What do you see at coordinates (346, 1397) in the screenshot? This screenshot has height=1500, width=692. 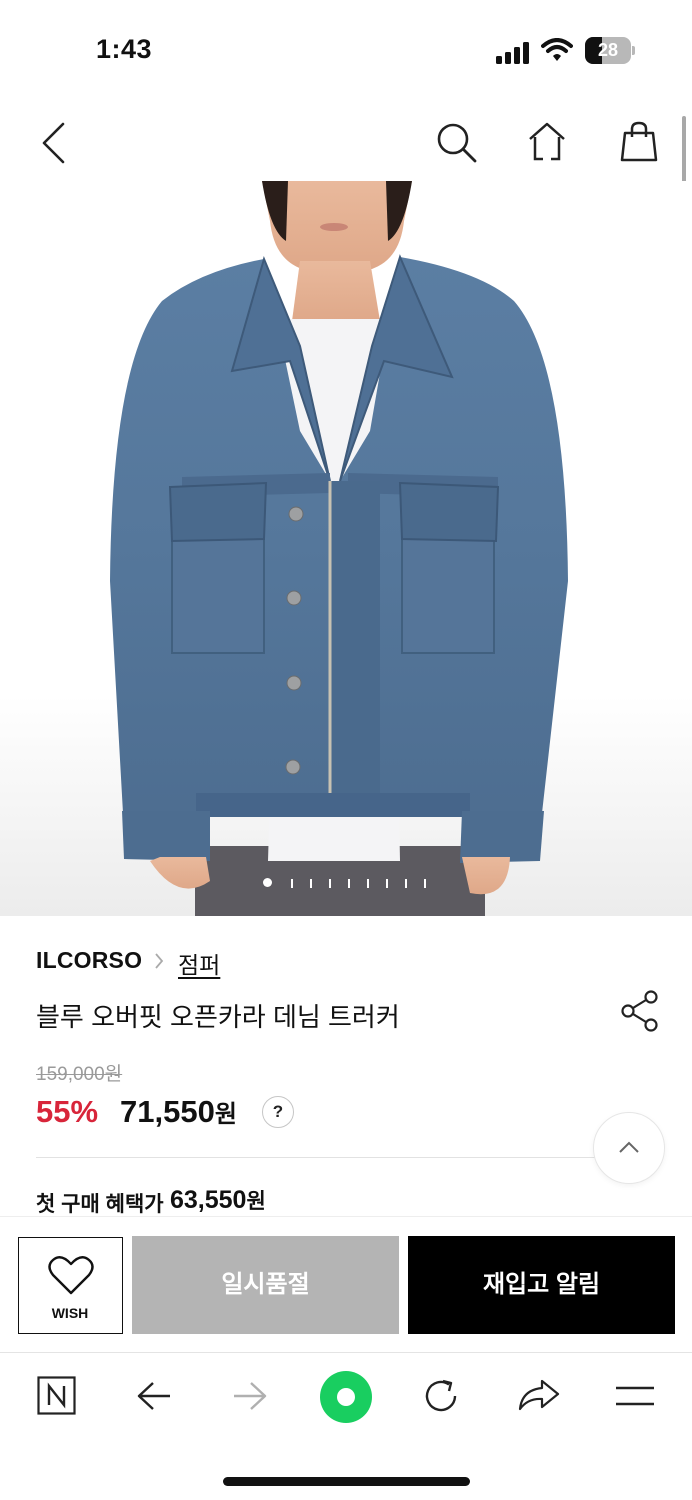 I see `green-circle-icon` at bounding box center [346, 1397].